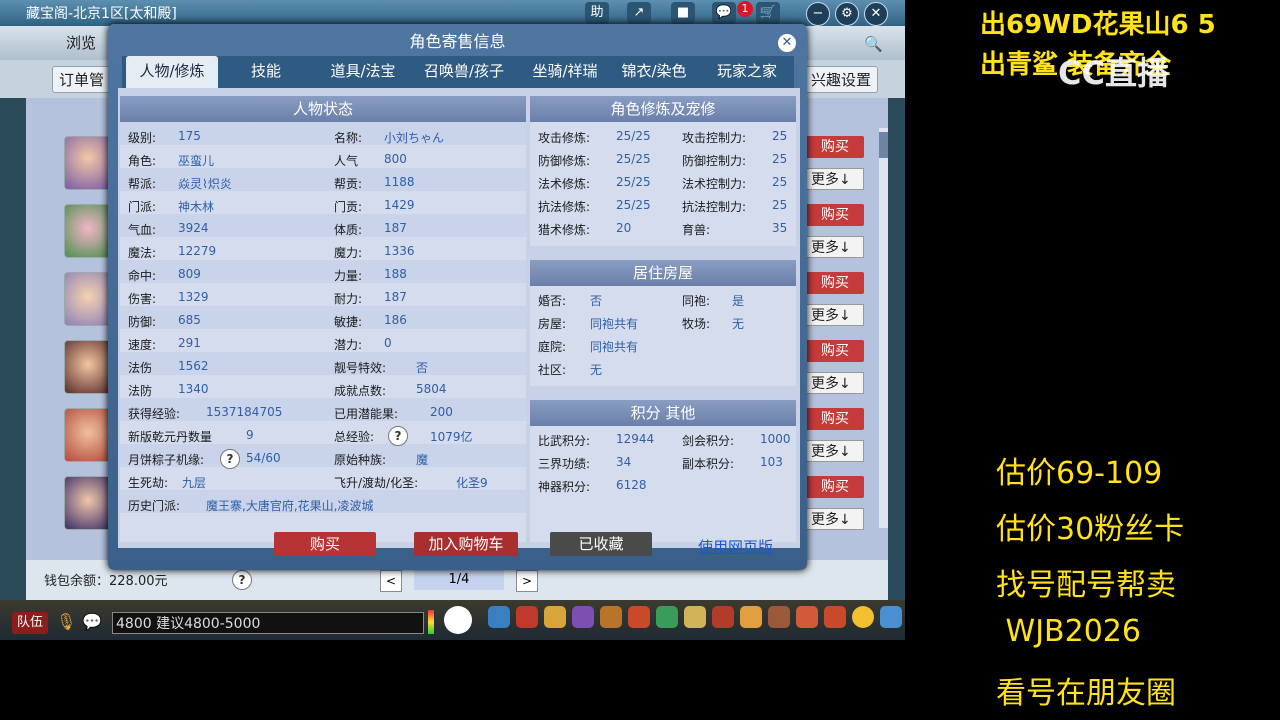  I want to click on house-label: 同袍:, so click(696, 301).